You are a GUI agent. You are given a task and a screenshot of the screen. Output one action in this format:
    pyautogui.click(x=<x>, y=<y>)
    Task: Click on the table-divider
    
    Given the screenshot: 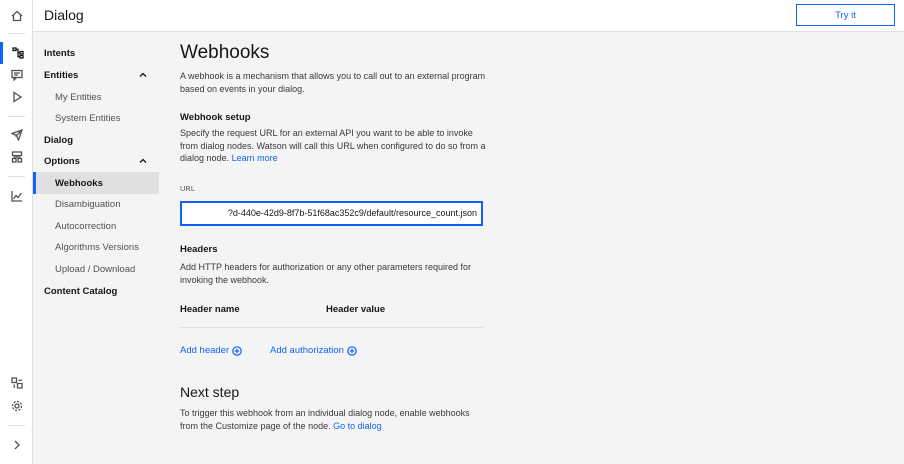 What is the action you would take?
    pyautogui.click(x=331, y=327)
    